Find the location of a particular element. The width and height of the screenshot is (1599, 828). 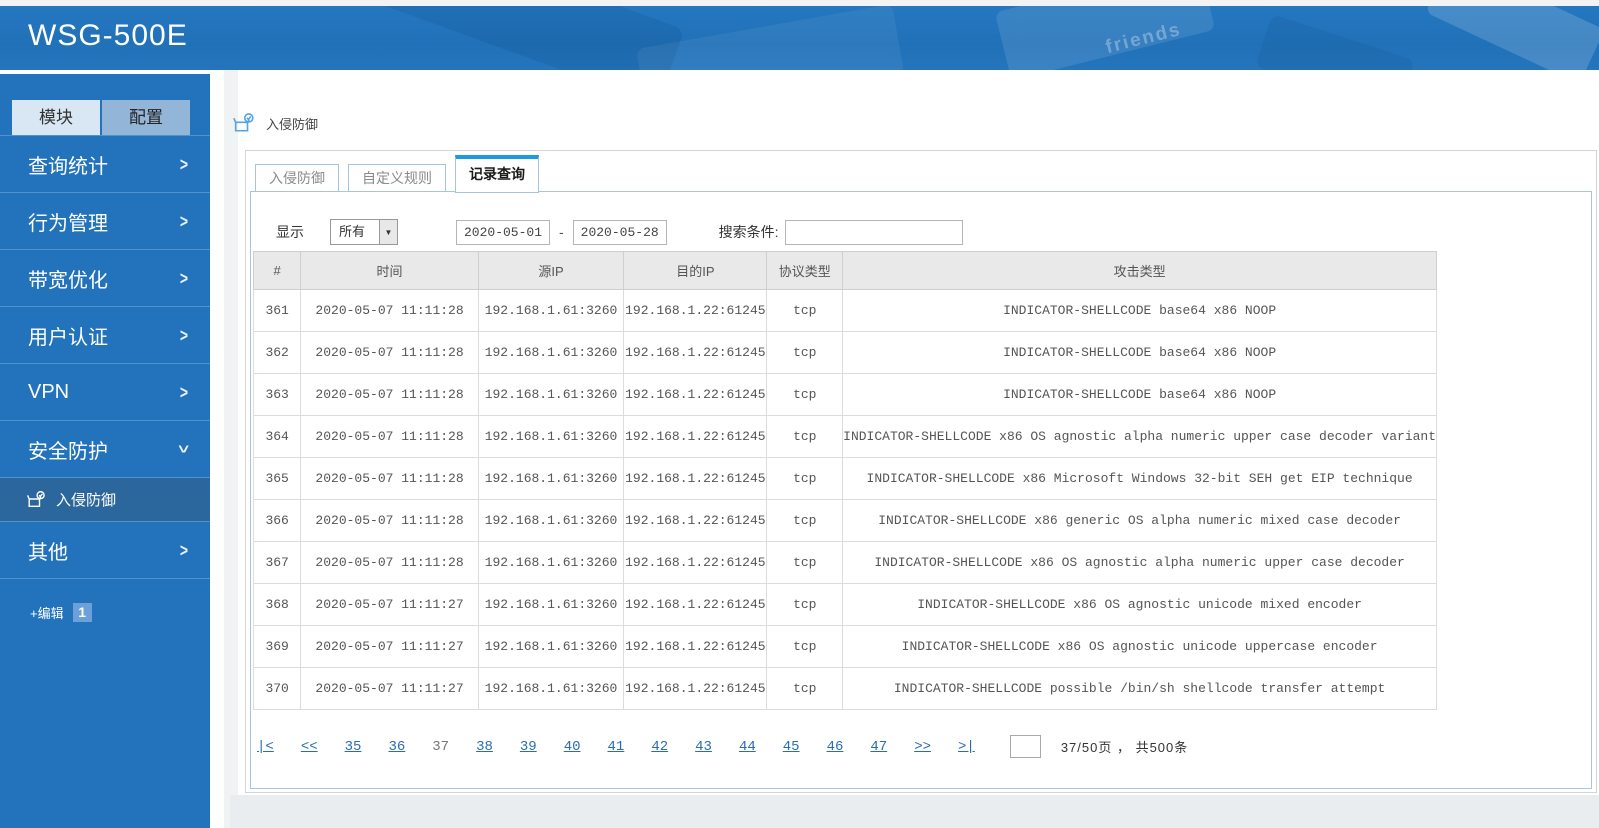

sidebar-item-intrusion-prevention: 入侵防御 is located at coordinates (105, 500).